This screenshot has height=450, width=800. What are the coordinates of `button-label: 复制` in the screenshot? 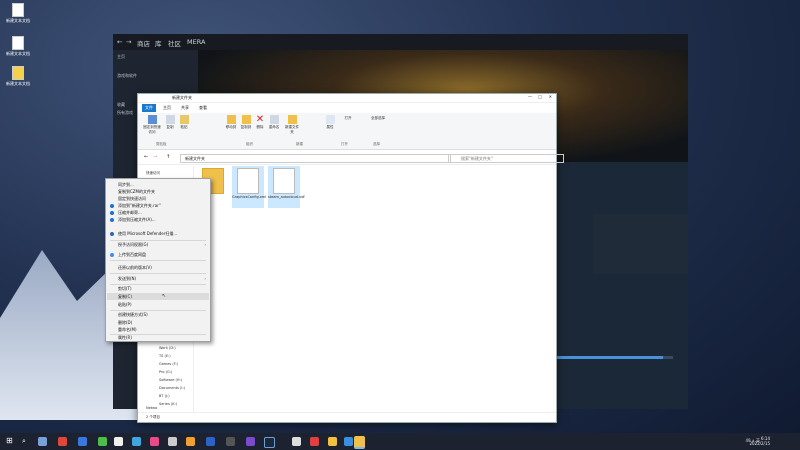 It's located at (170, 127).